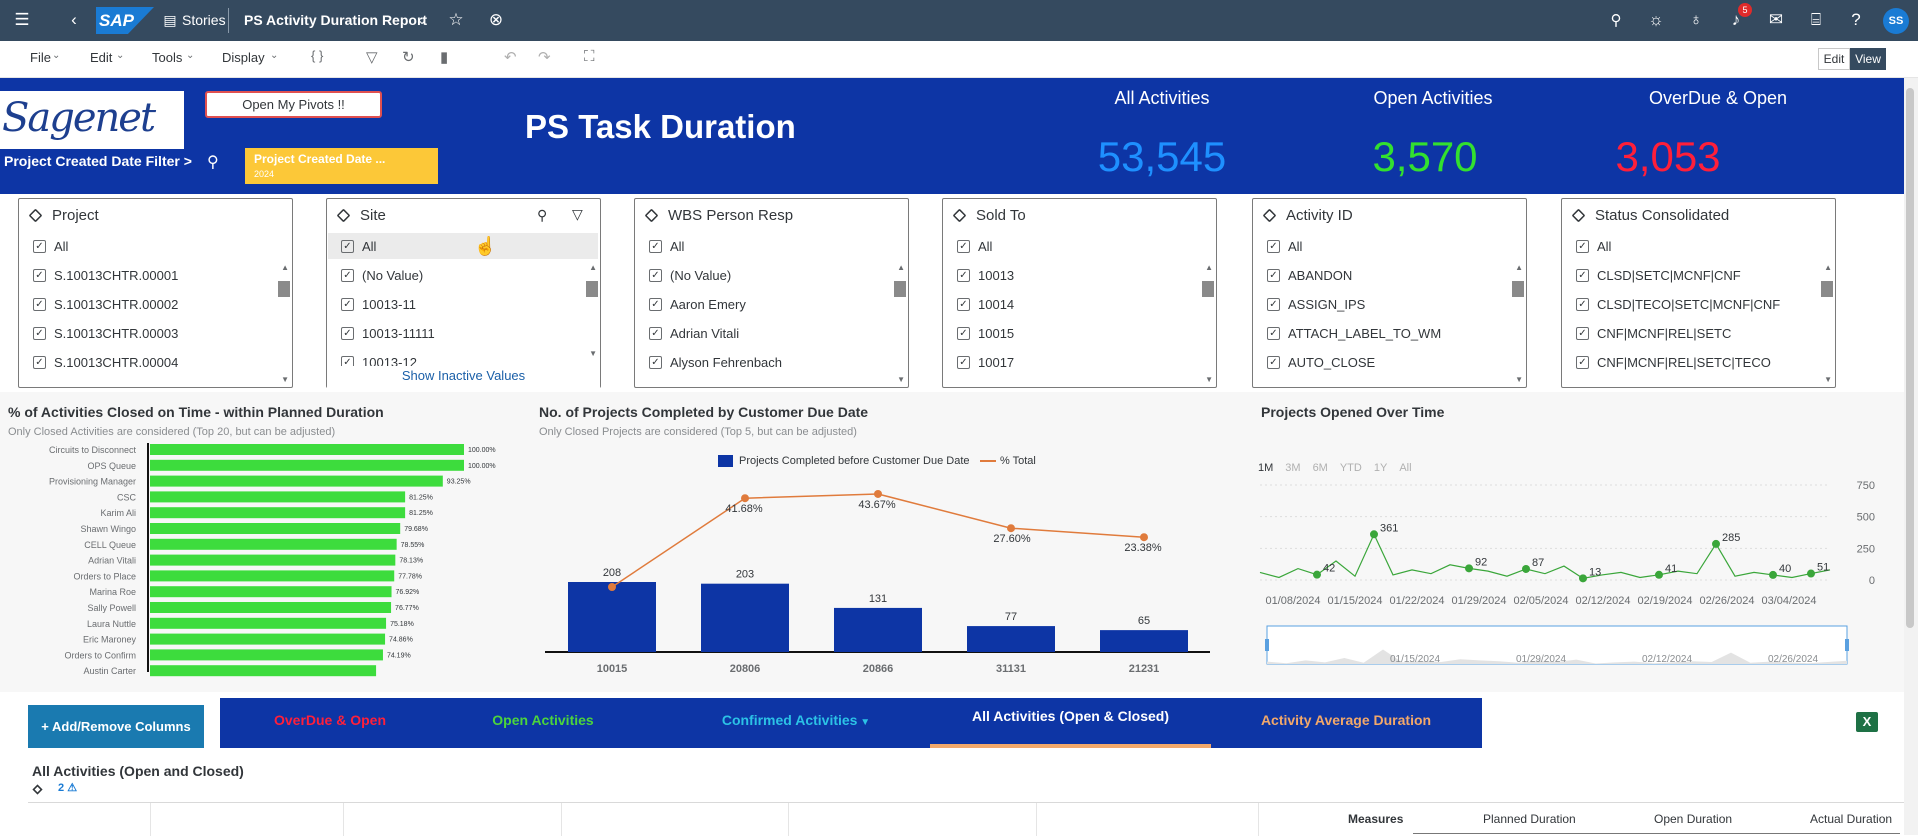 The image size is (1918, 836). Describe the element at coordinates (341, 166) in the screenshot. I see `date-filter-chip: Project Created Date ... 2024` at that location.